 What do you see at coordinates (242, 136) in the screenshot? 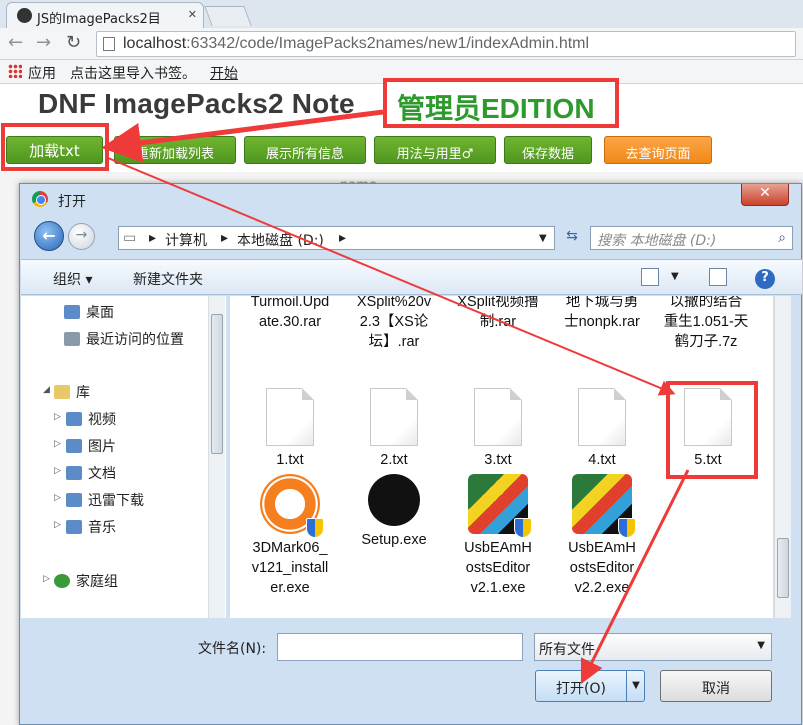
I see `arrow-edition-to-load` at bounding box center [242, 136].